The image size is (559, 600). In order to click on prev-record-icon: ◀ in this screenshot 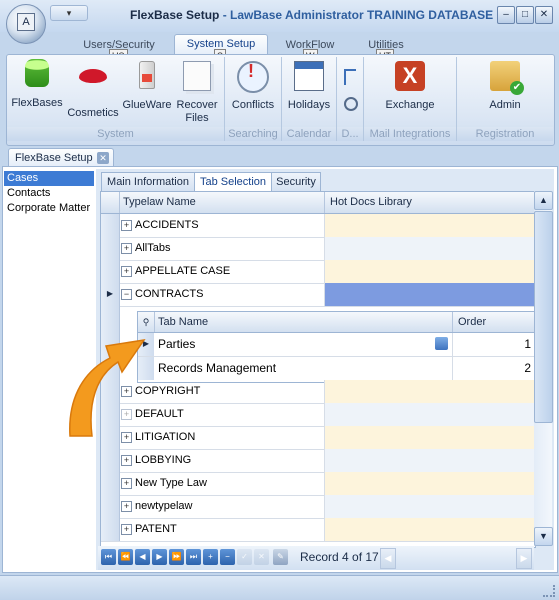, I will do `click(142, 557)`.